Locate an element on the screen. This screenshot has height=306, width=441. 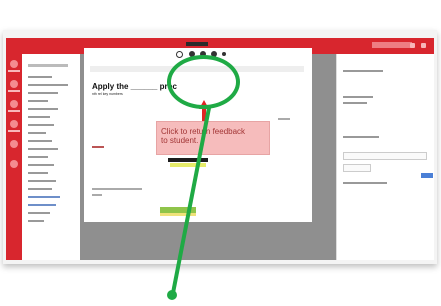
red-arrow-stem is located at coordinates (204, 115).